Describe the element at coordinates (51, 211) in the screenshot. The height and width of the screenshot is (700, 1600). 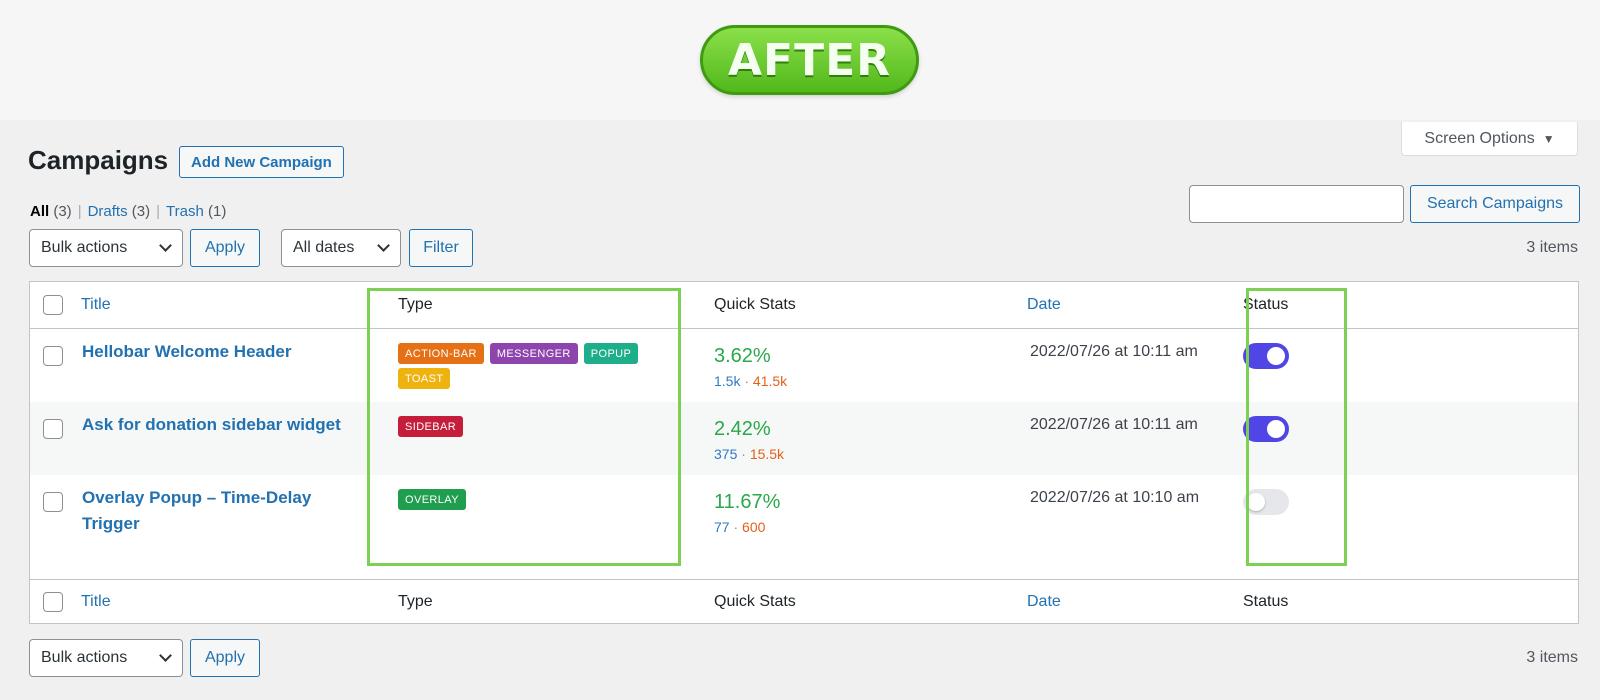
I see `view-all: All (3)` at that location.